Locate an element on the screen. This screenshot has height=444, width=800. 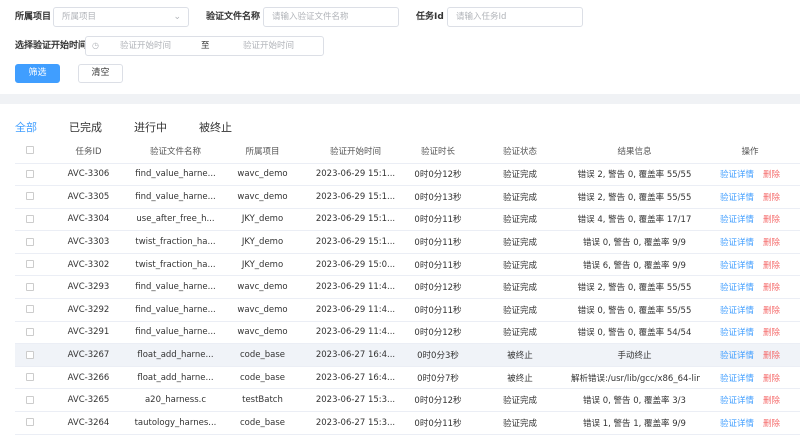
task-id-input: 请输入任务Id is located at coordinates (515, 17).